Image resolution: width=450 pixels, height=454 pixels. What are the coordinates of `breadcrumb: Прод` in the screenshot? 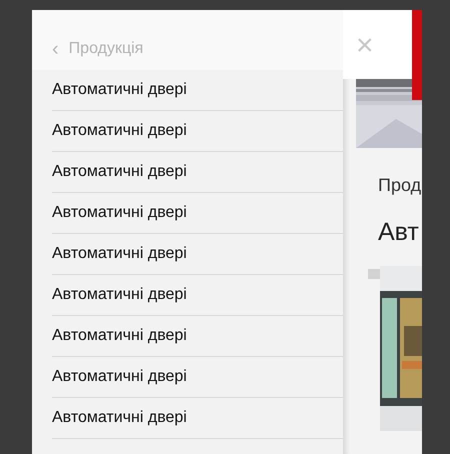 It's located at (400, 185).